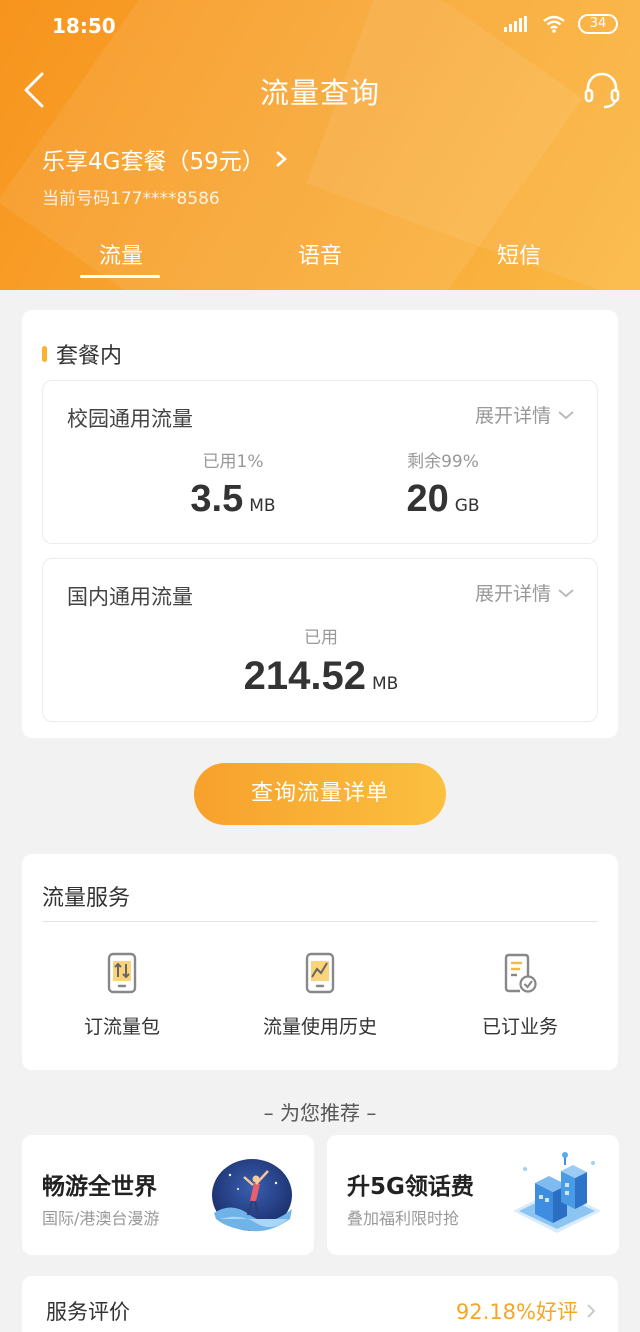 The width and height of the screenshot is (640, 1332). I want to click on service-order-data-pack: 订流量包, so click(122, 995).